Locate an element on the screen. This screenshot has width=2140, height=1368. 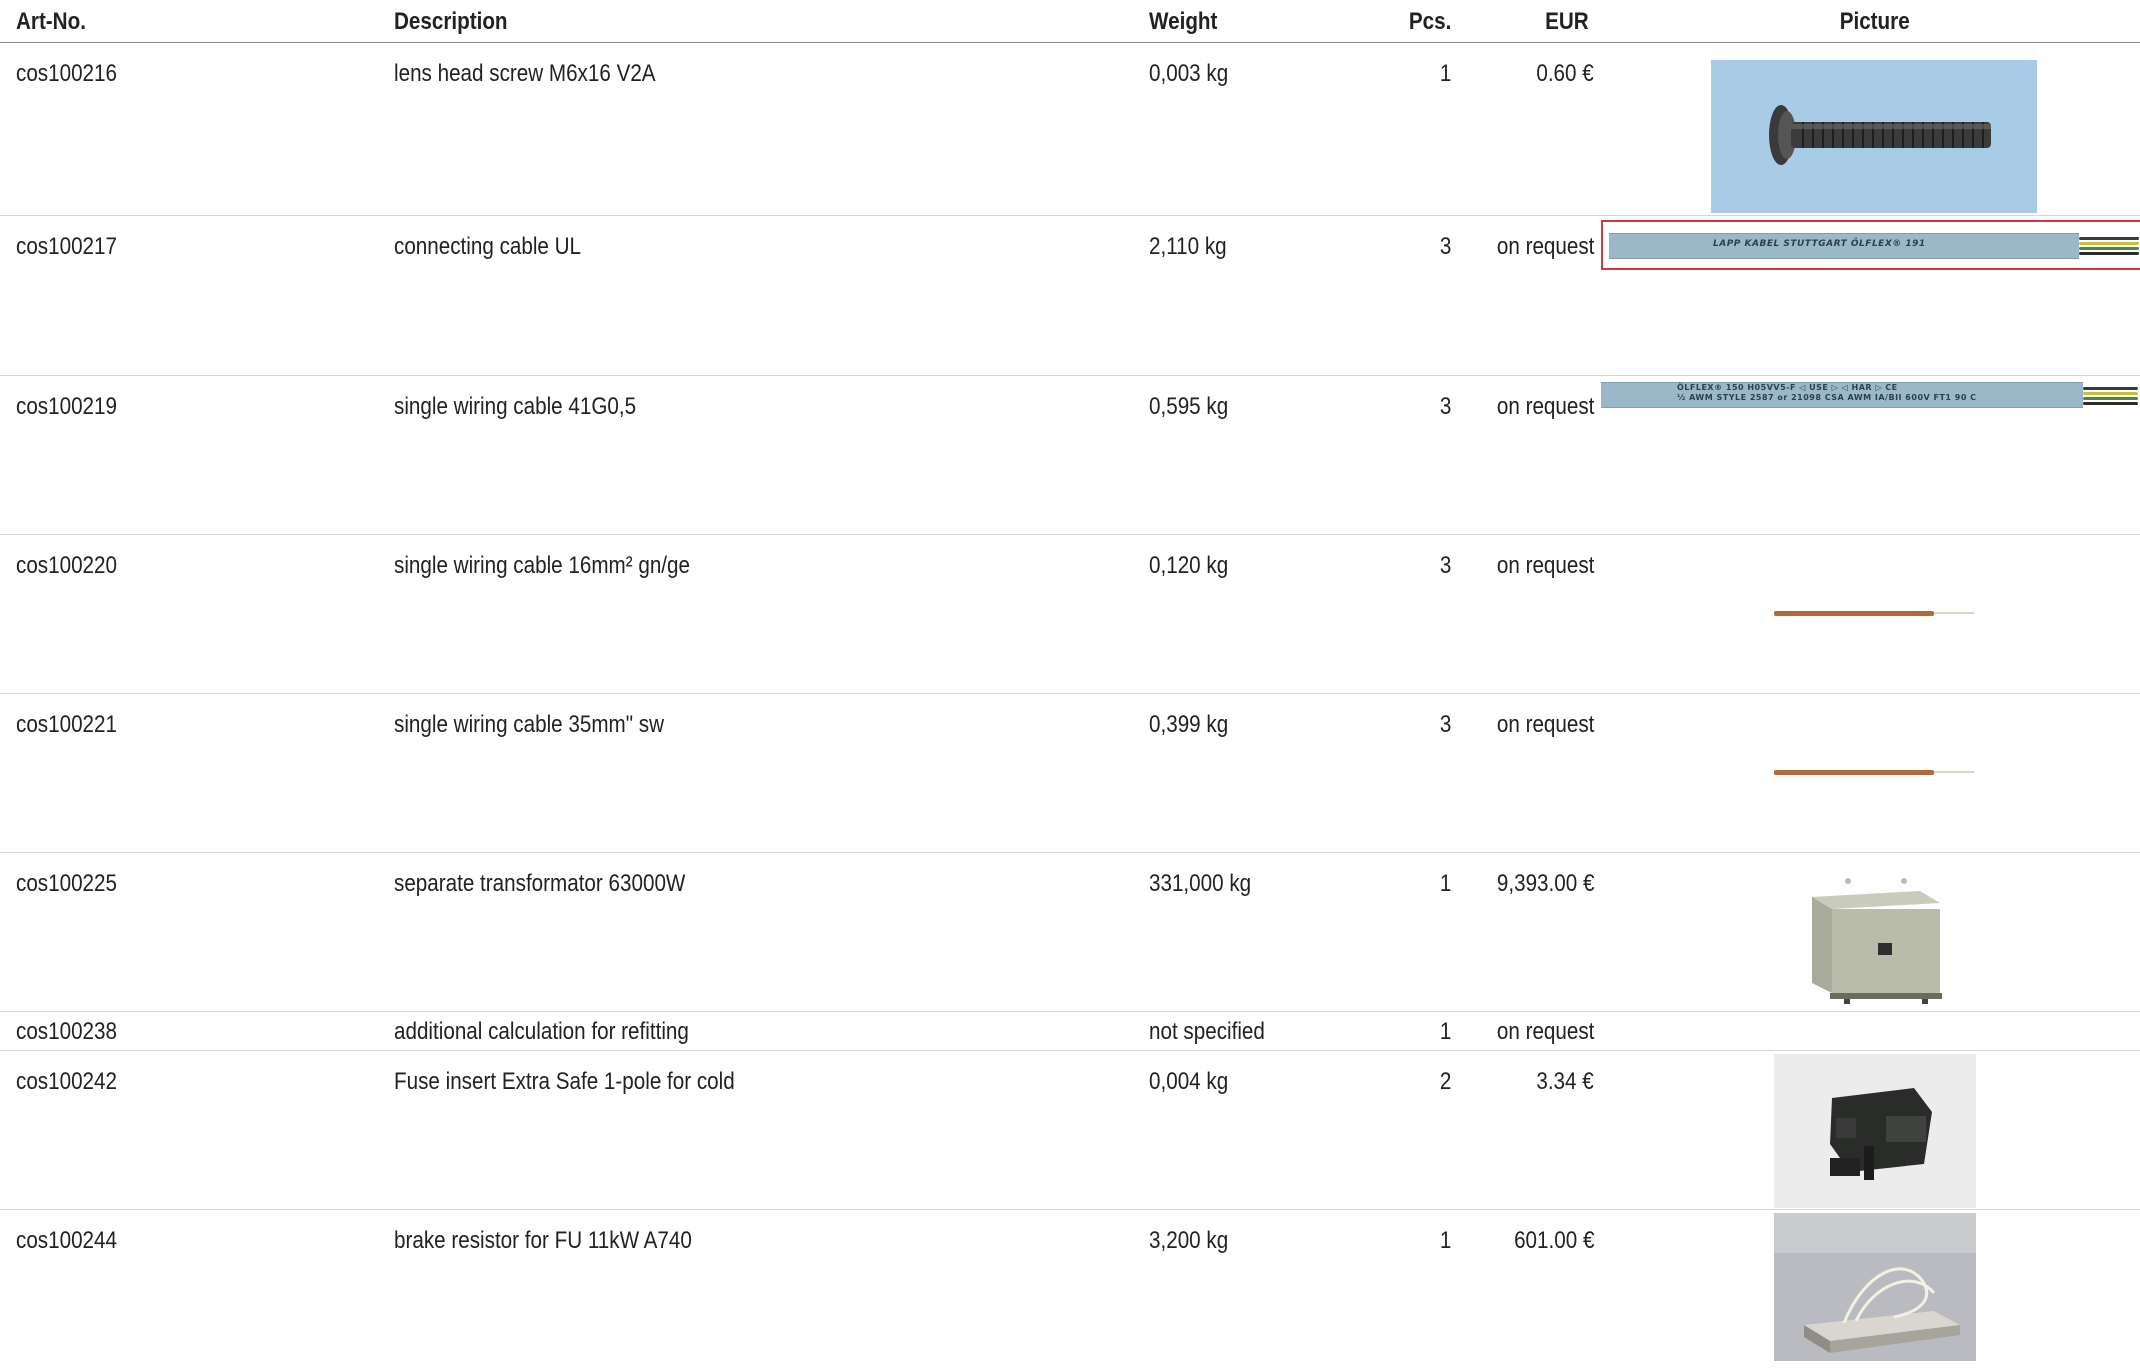
art-no-cell: cos100225 is located at coordinates (66, 883).